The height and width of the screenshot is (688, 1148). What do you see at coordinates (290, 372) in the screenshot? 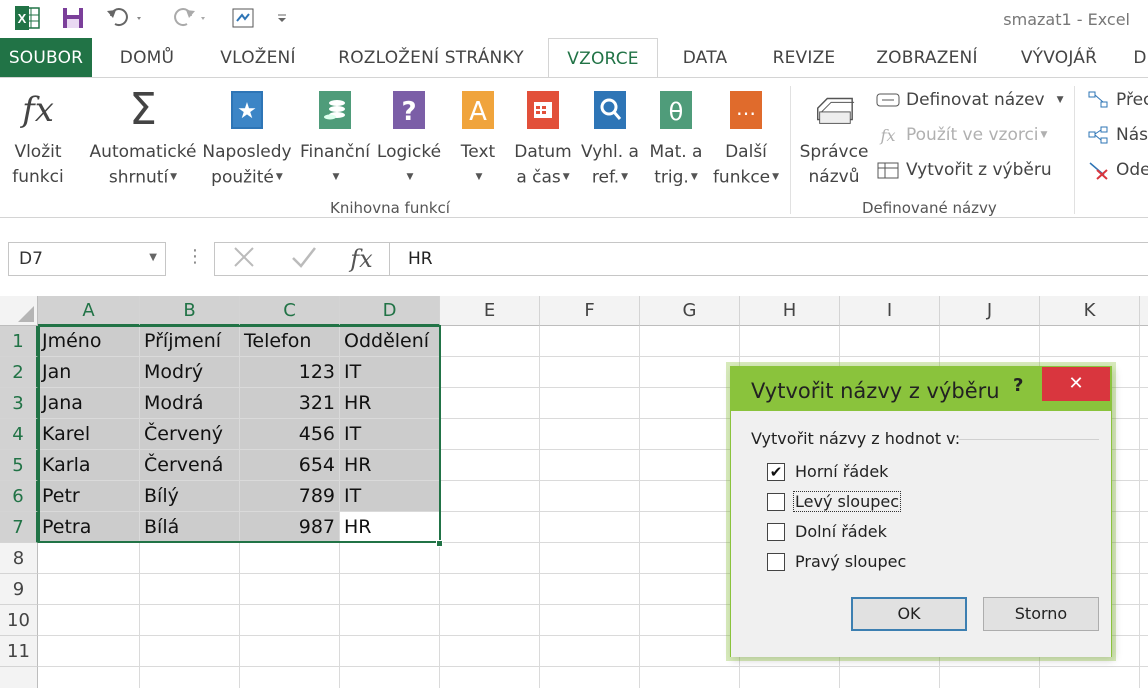
I see `cell: 123` at bounding box center [290, 372].